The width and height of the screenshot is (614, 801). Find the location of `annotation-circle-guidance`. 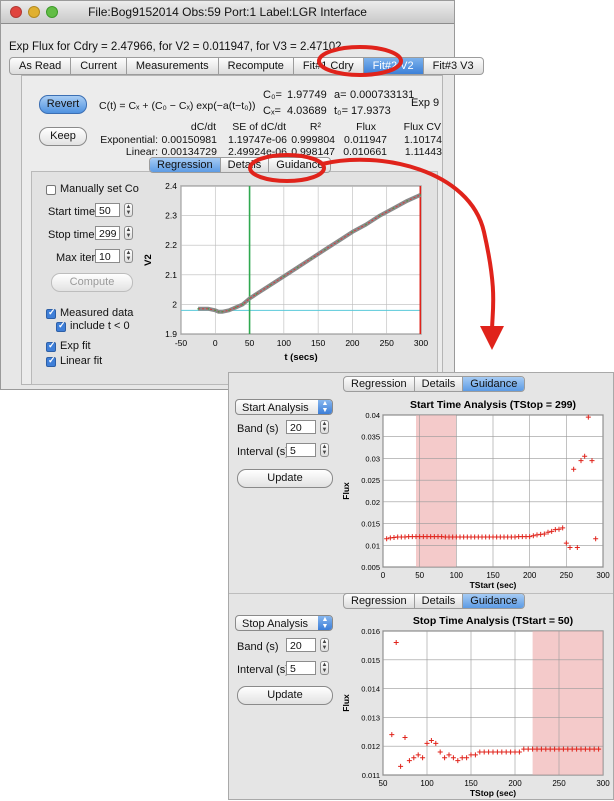

annotation-circle-guidance is located at coordinates (287, 168).